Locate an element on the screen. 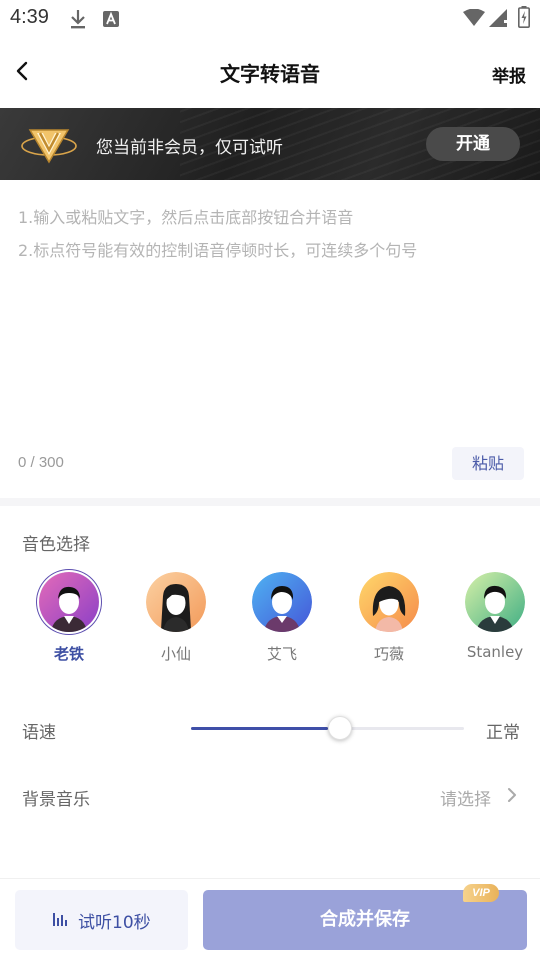  signal-icon is located at coordinates (498, 18).